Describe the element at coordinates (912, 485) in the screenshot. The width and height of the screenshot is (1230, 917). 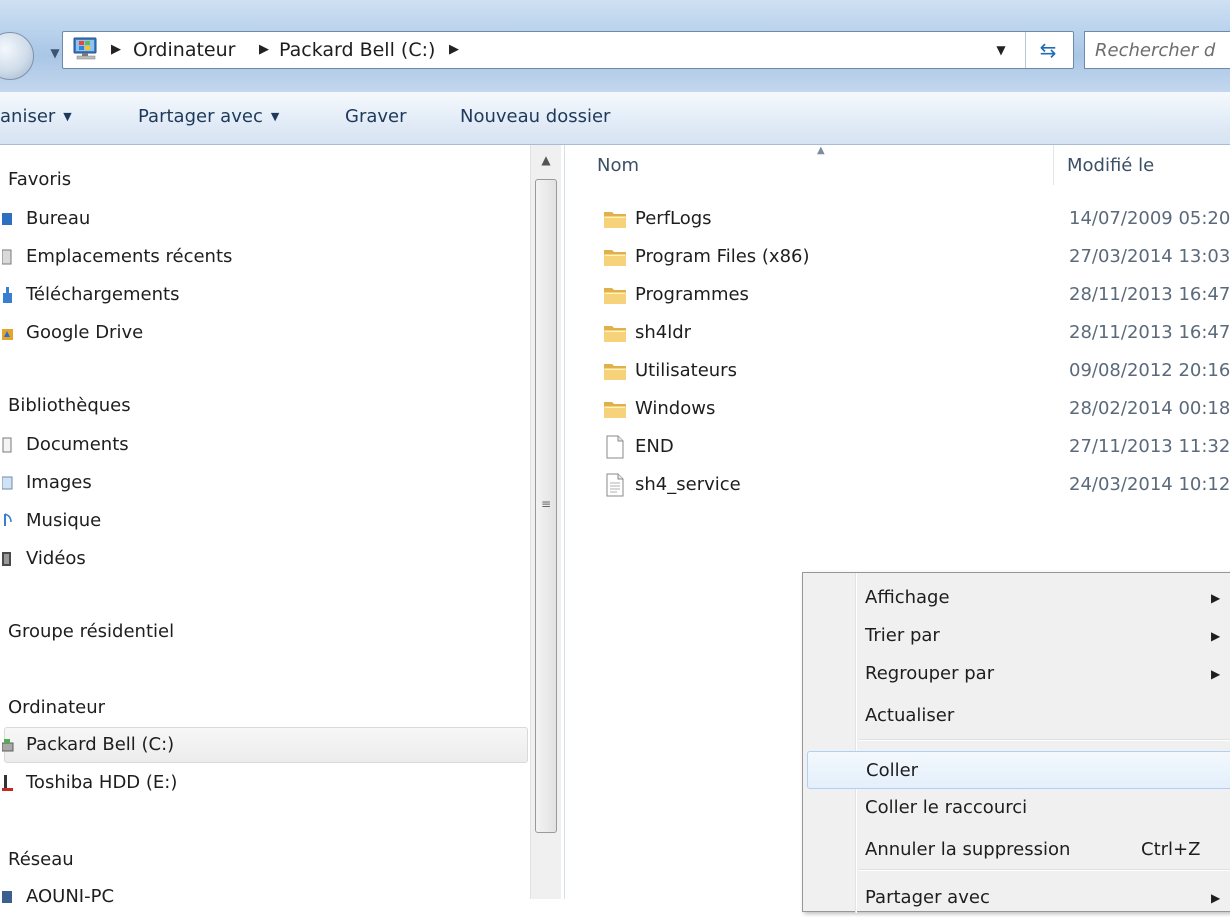
I see `file-row: sh4_service 24/03/2014 10:12` at that location.